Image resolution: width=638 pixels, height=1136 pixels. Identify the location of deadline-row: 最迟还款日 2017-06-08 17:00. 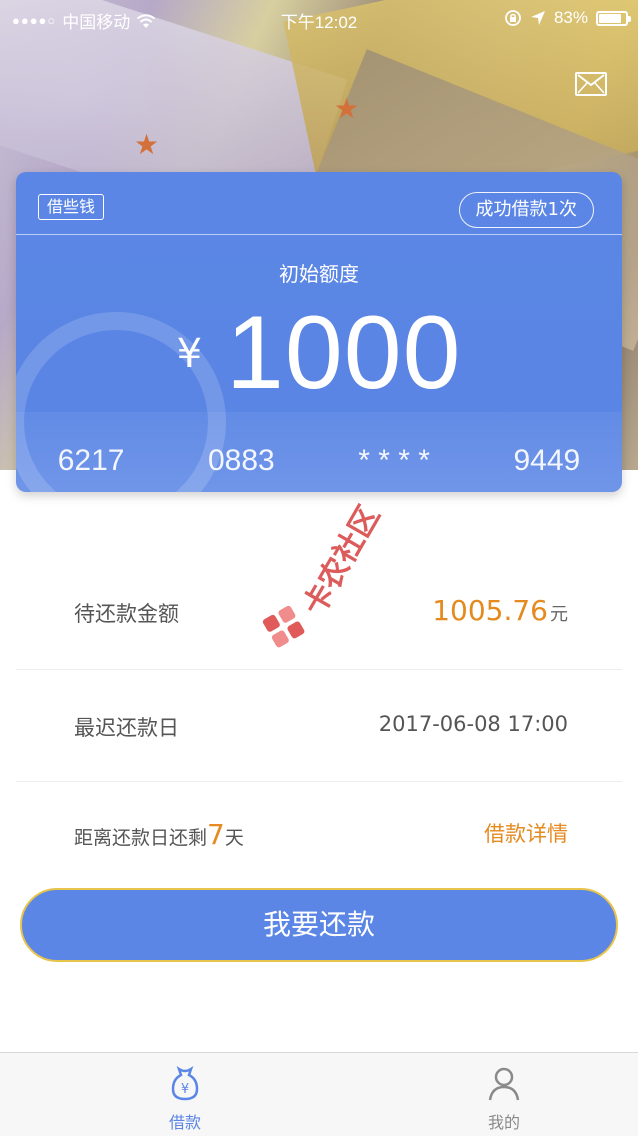
(319, 727).